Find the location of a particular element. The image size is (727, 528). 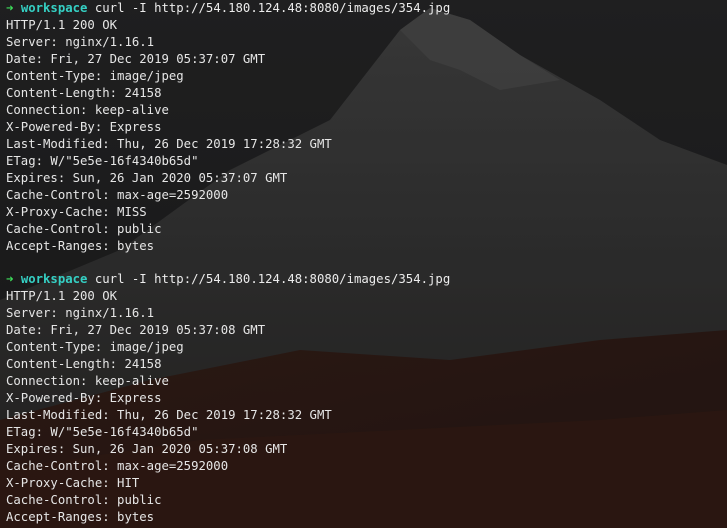

output-line: Expires: Sun, 26 Jan 2020 05:37:08 GMT is located at coordinates (147, 449).